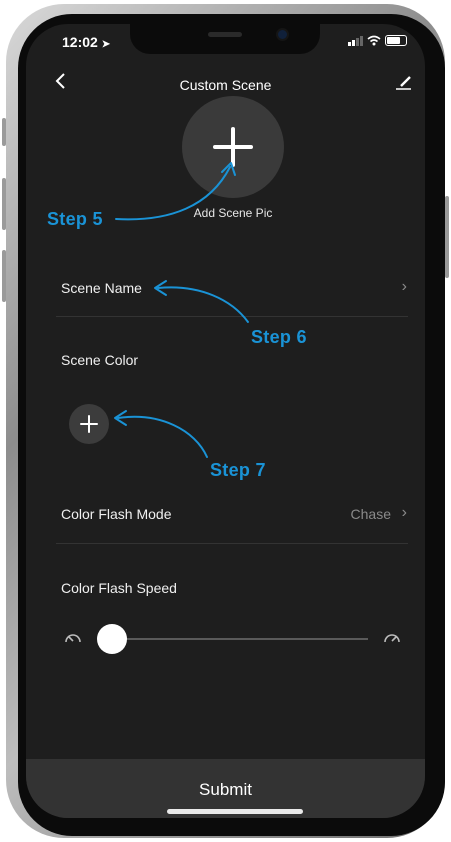  I want to click on step6-arrow, so click(203, 304).